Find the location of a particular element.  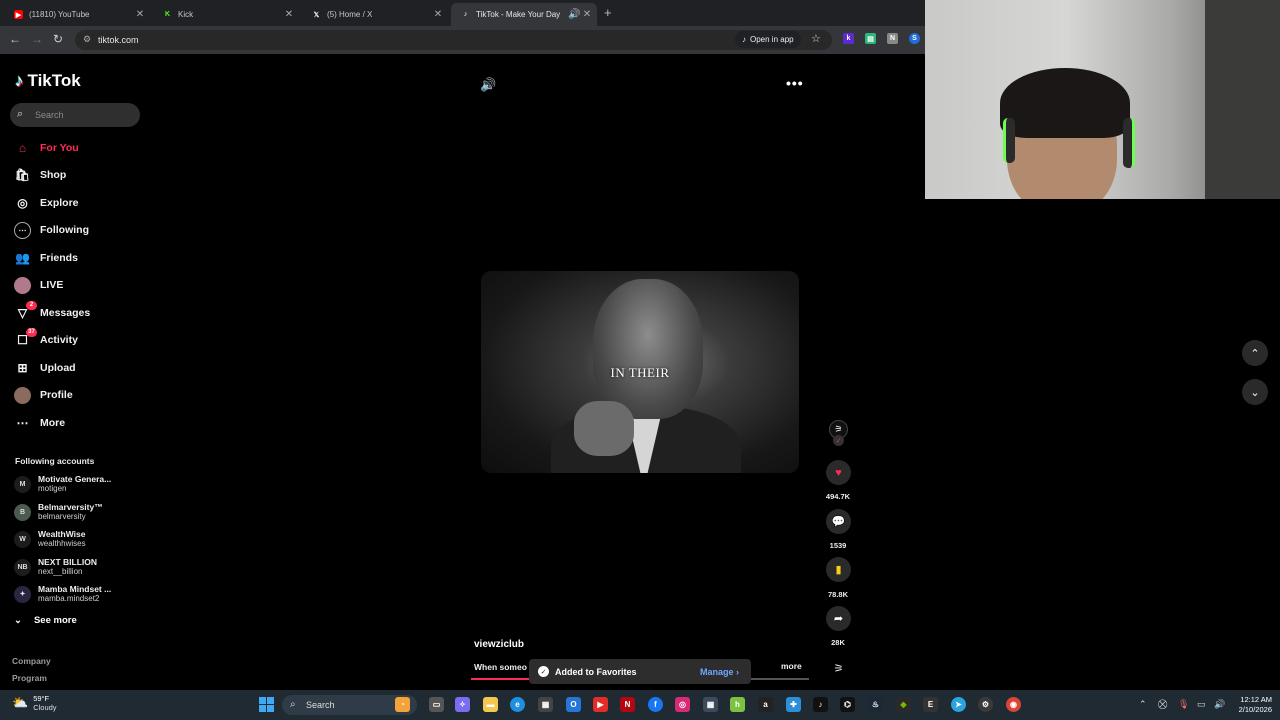

share-icon: ➦ is located at coordinates (838, 619).